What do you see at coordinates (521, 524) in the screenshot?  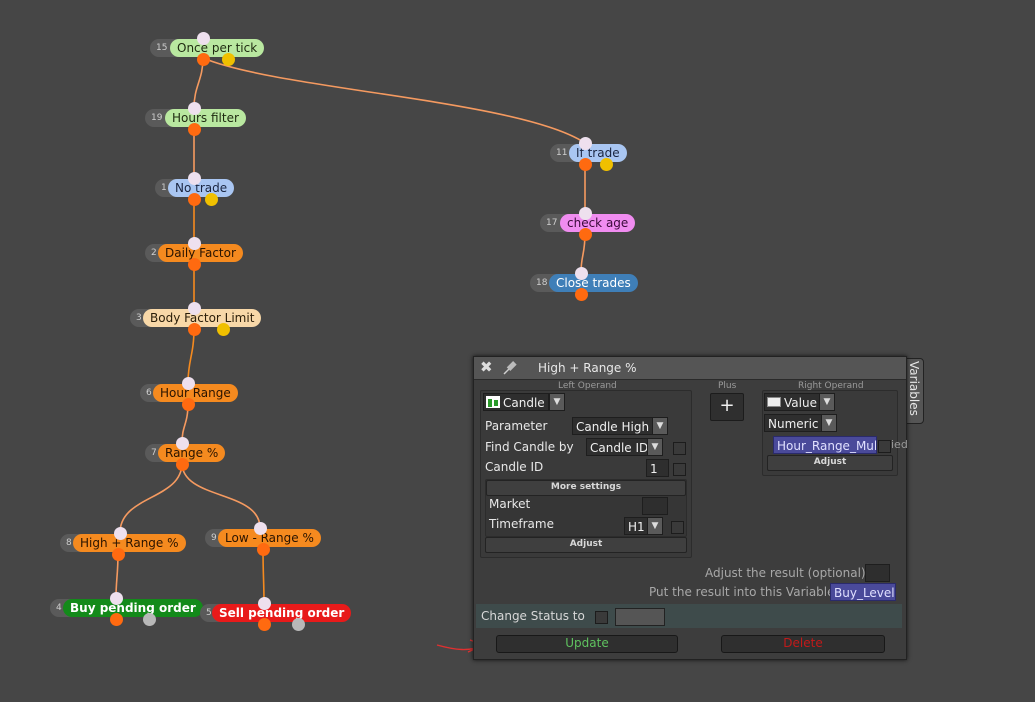 I see `timeframe-label: Timeframe` at bounding box center [521, 524].